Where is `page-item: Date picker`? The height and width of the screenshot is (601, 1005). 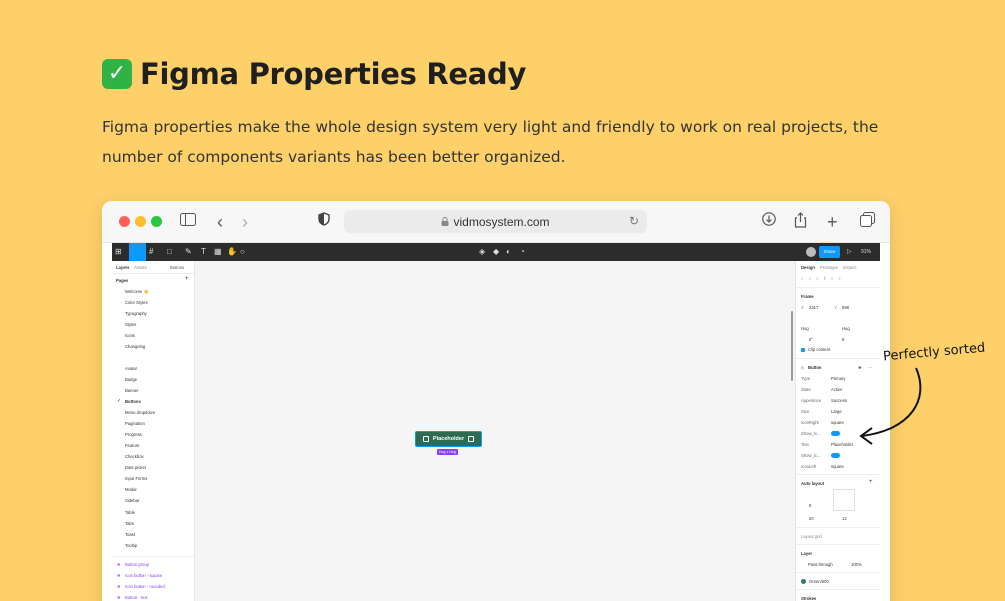 page-item: Date picker is located at coordinates (135, 467).